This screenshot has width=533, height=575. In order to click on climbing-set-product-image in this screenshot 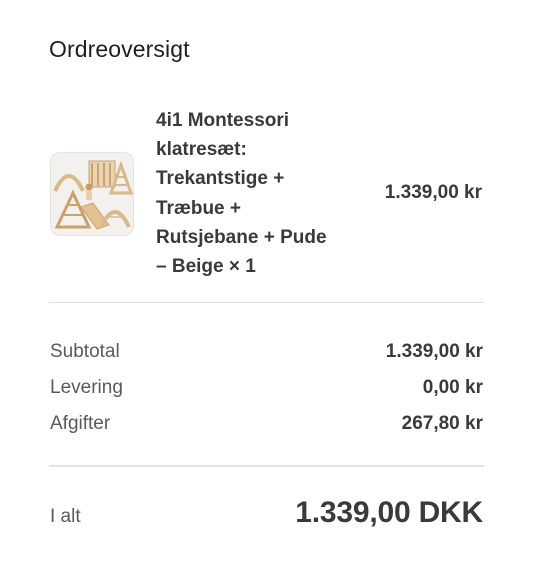, I will do `click(92, 194)`.